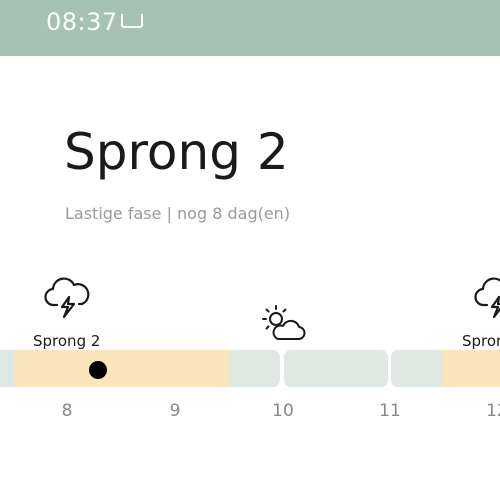 This screenshot has height=500, width=500. I want to click on leap-label: Sprong 2, so click(67, 341).